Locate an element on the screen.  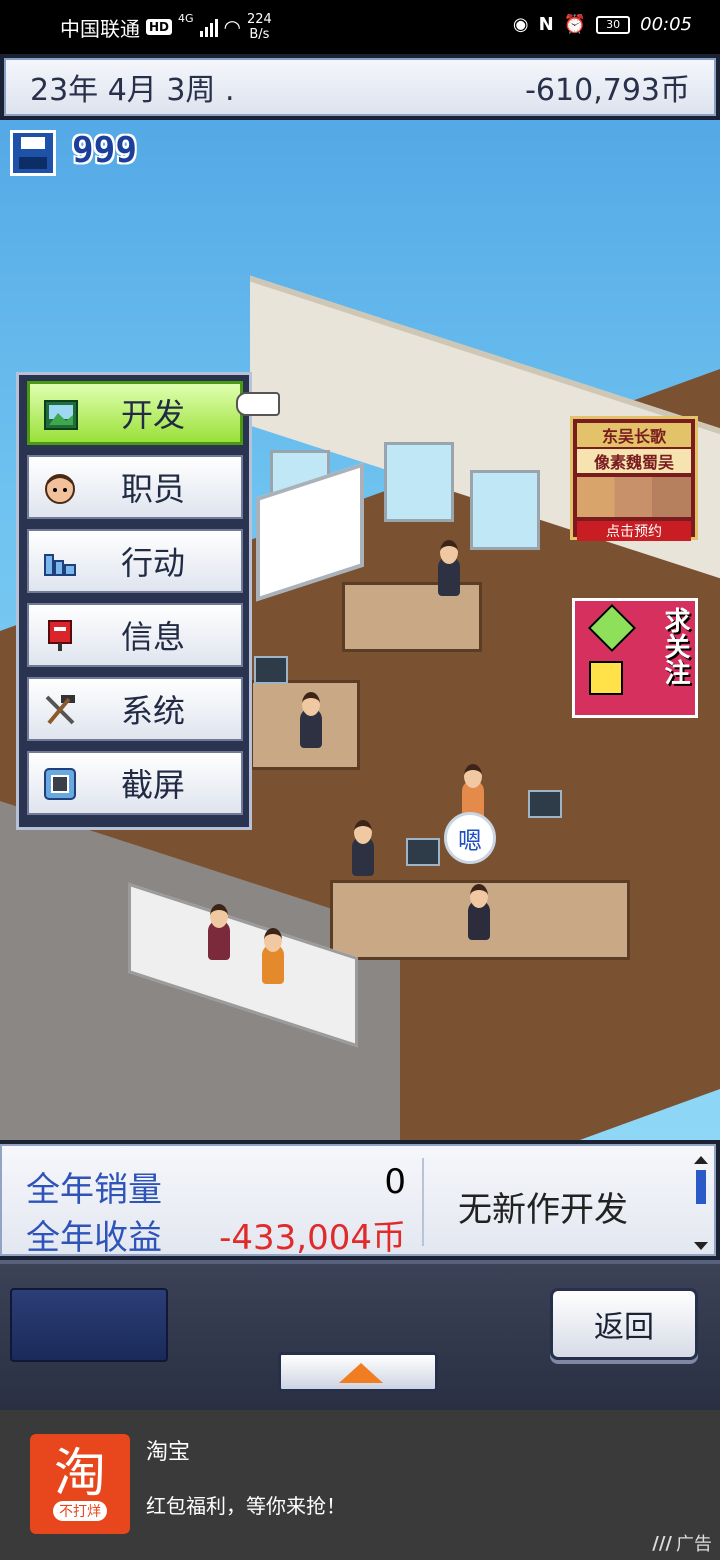
sales-info-bar: 全年销量 0 全年收益 -433,004币 无新作开发 is located at coordinates (360, 1200).